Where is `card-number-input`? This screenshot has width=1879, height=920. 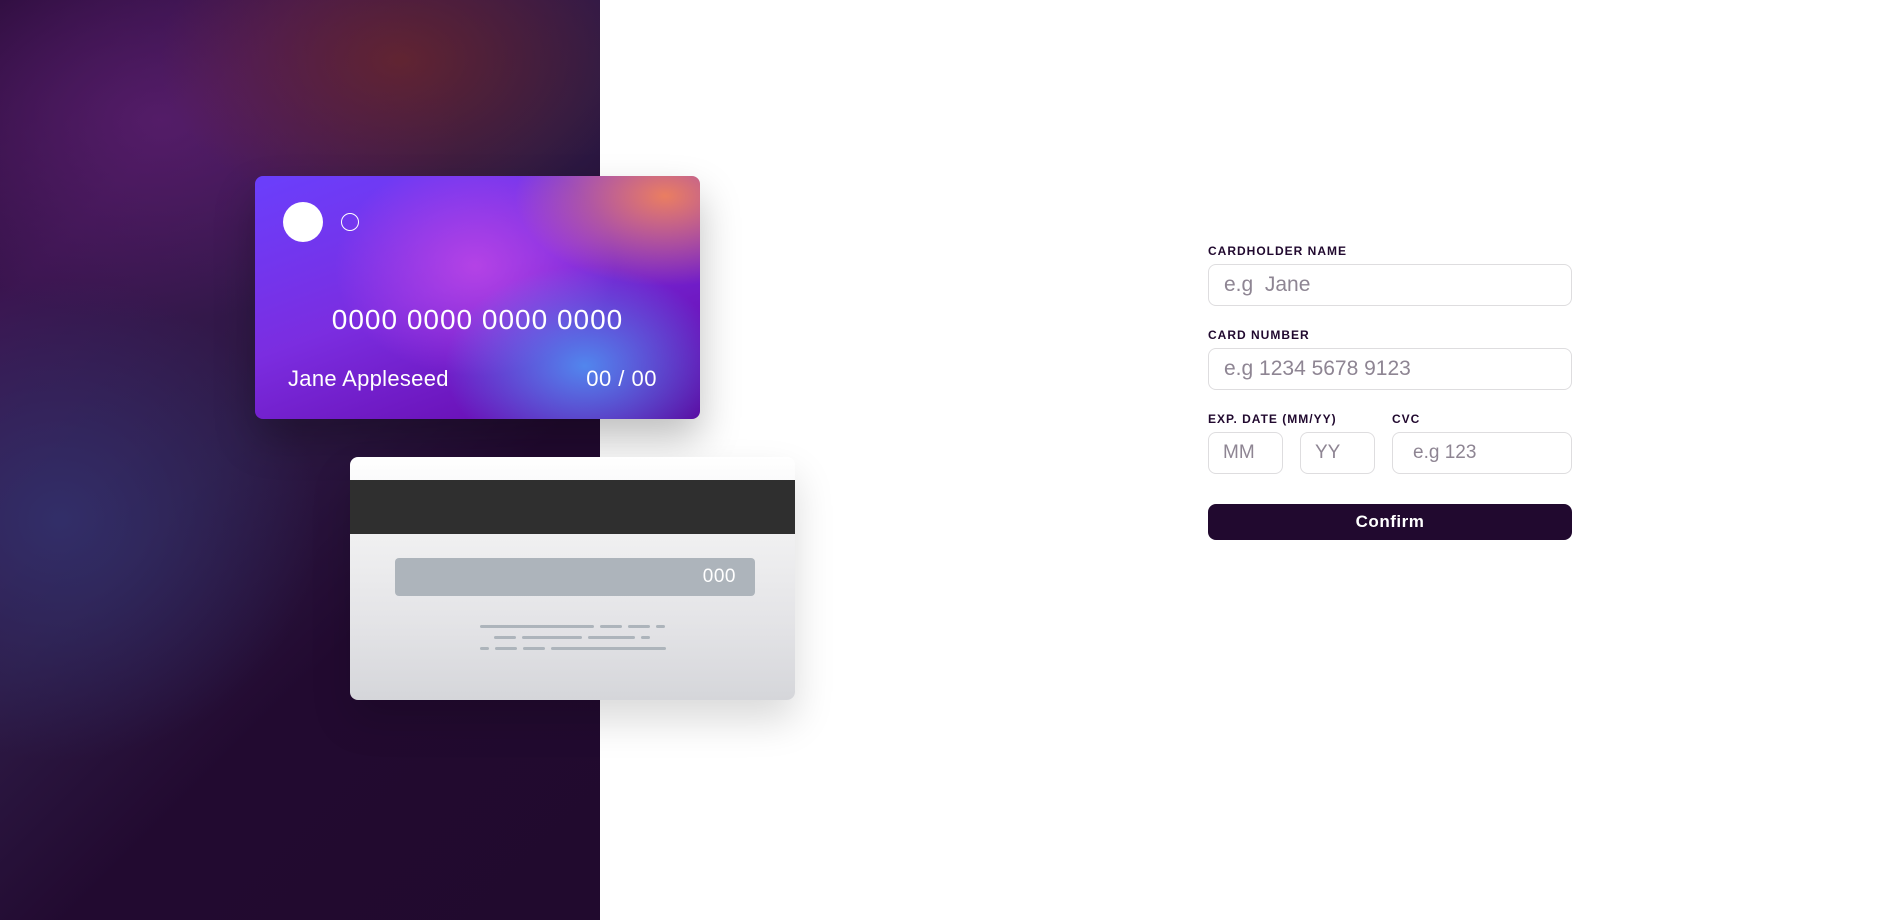
card-number-input is located at coordinates (1390, 369).